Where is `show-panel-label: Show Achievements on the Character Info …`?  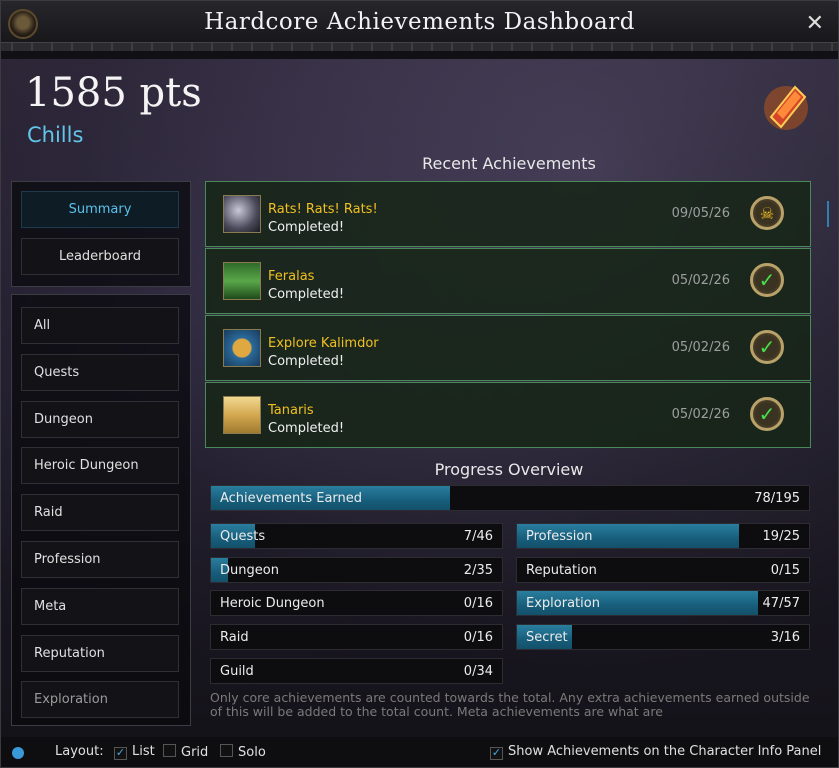 show-panel-label: Show Achievements on the Character Info … is located at coordinates (665, 751).